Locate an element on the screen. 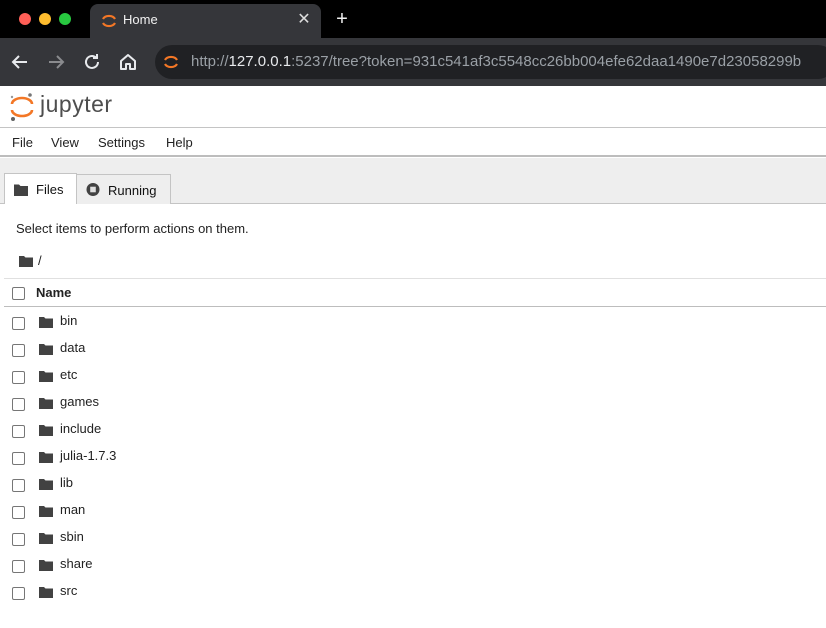  browser-tab-home: Home ✕ is located at coordinates (205, 21).